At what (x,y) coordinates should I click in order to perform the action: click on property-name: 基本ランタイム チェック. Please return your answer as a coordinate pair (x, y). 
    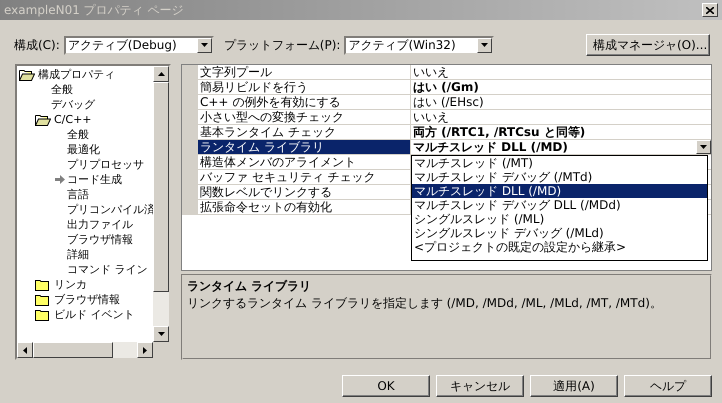
    Looking at the image, I should click on (304, 132).